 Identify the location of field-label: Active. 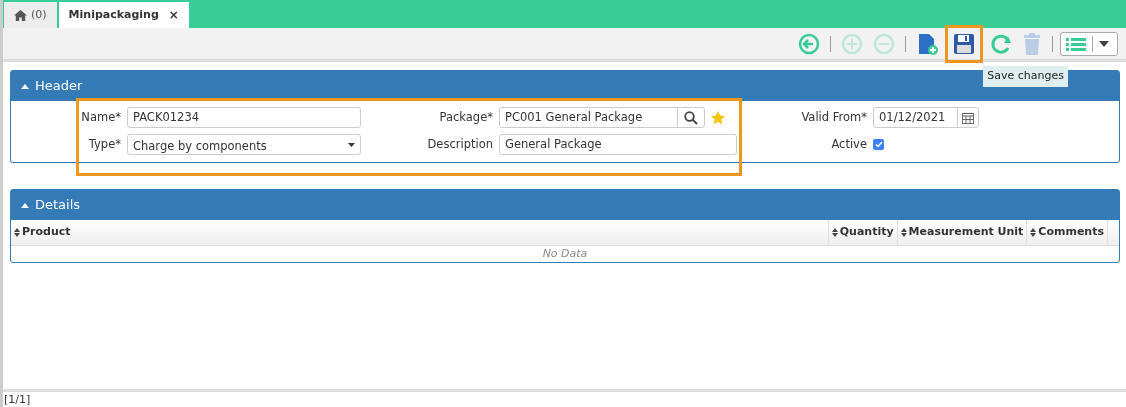
(848, 144).